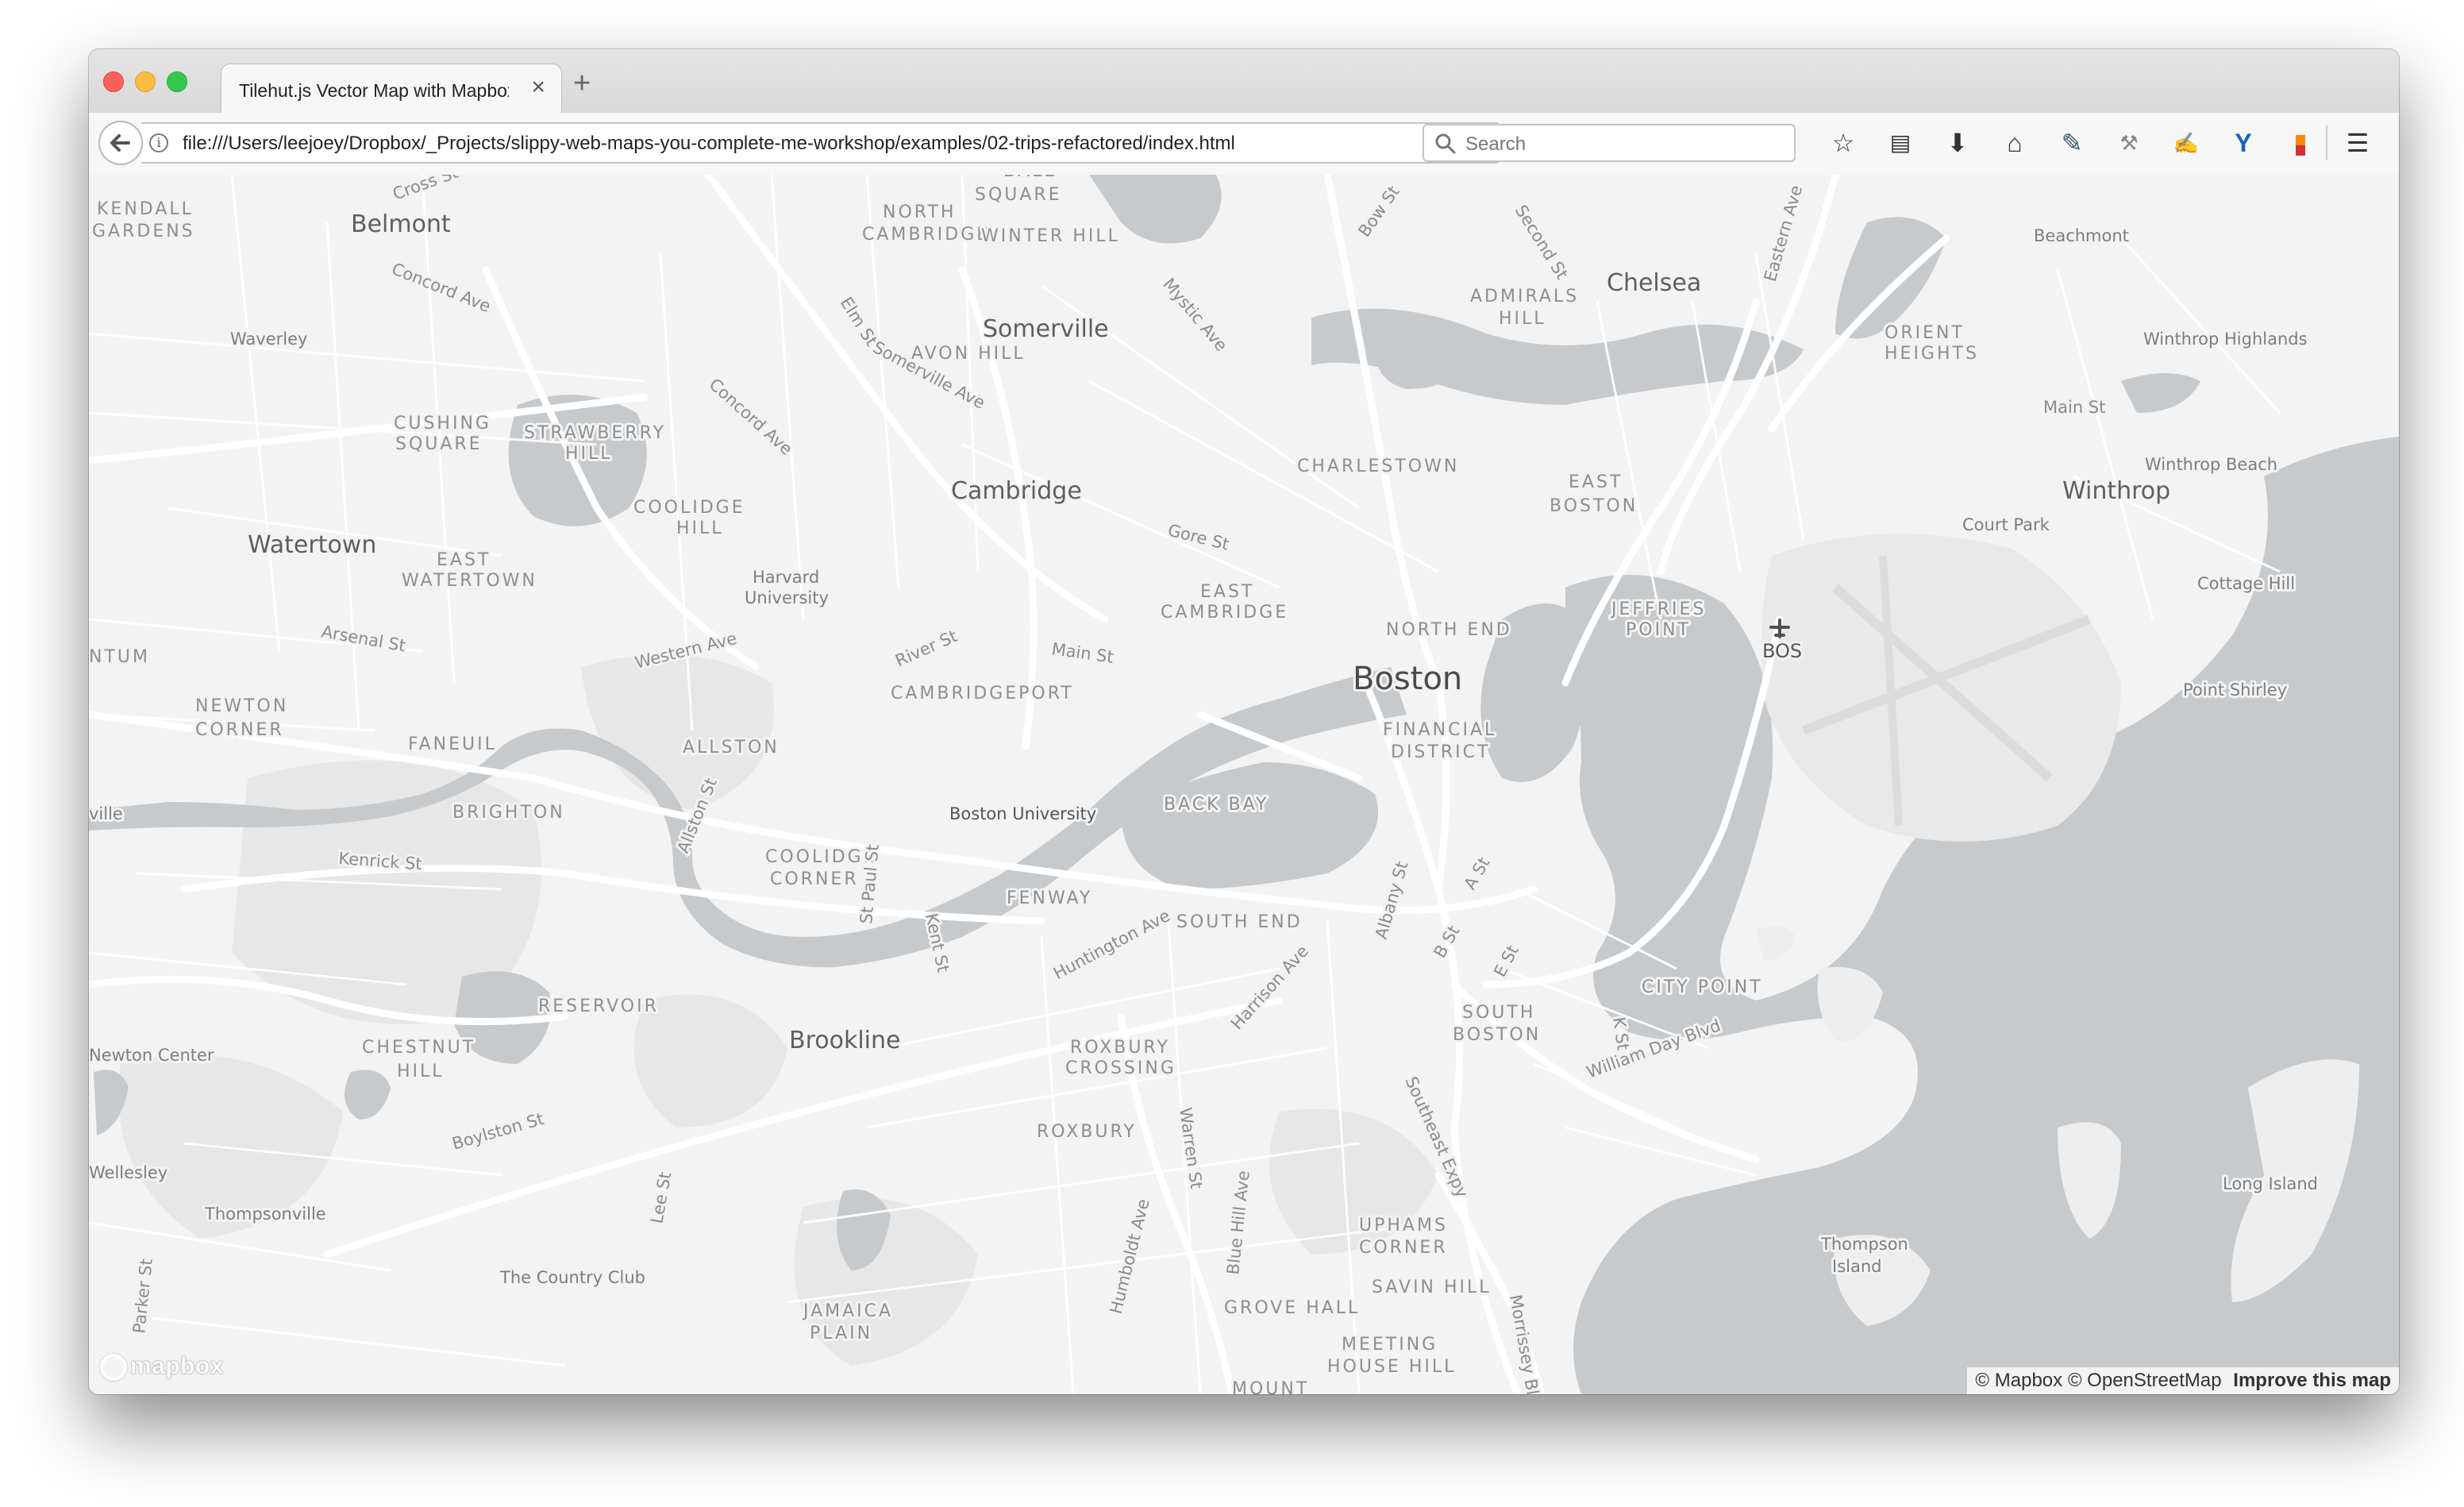 The width and height of the screenshot is (2464, 1507). Describe the element at coordinates (689, 508) in the screenshot. I see `map-label: COOLIDGE` at that location.